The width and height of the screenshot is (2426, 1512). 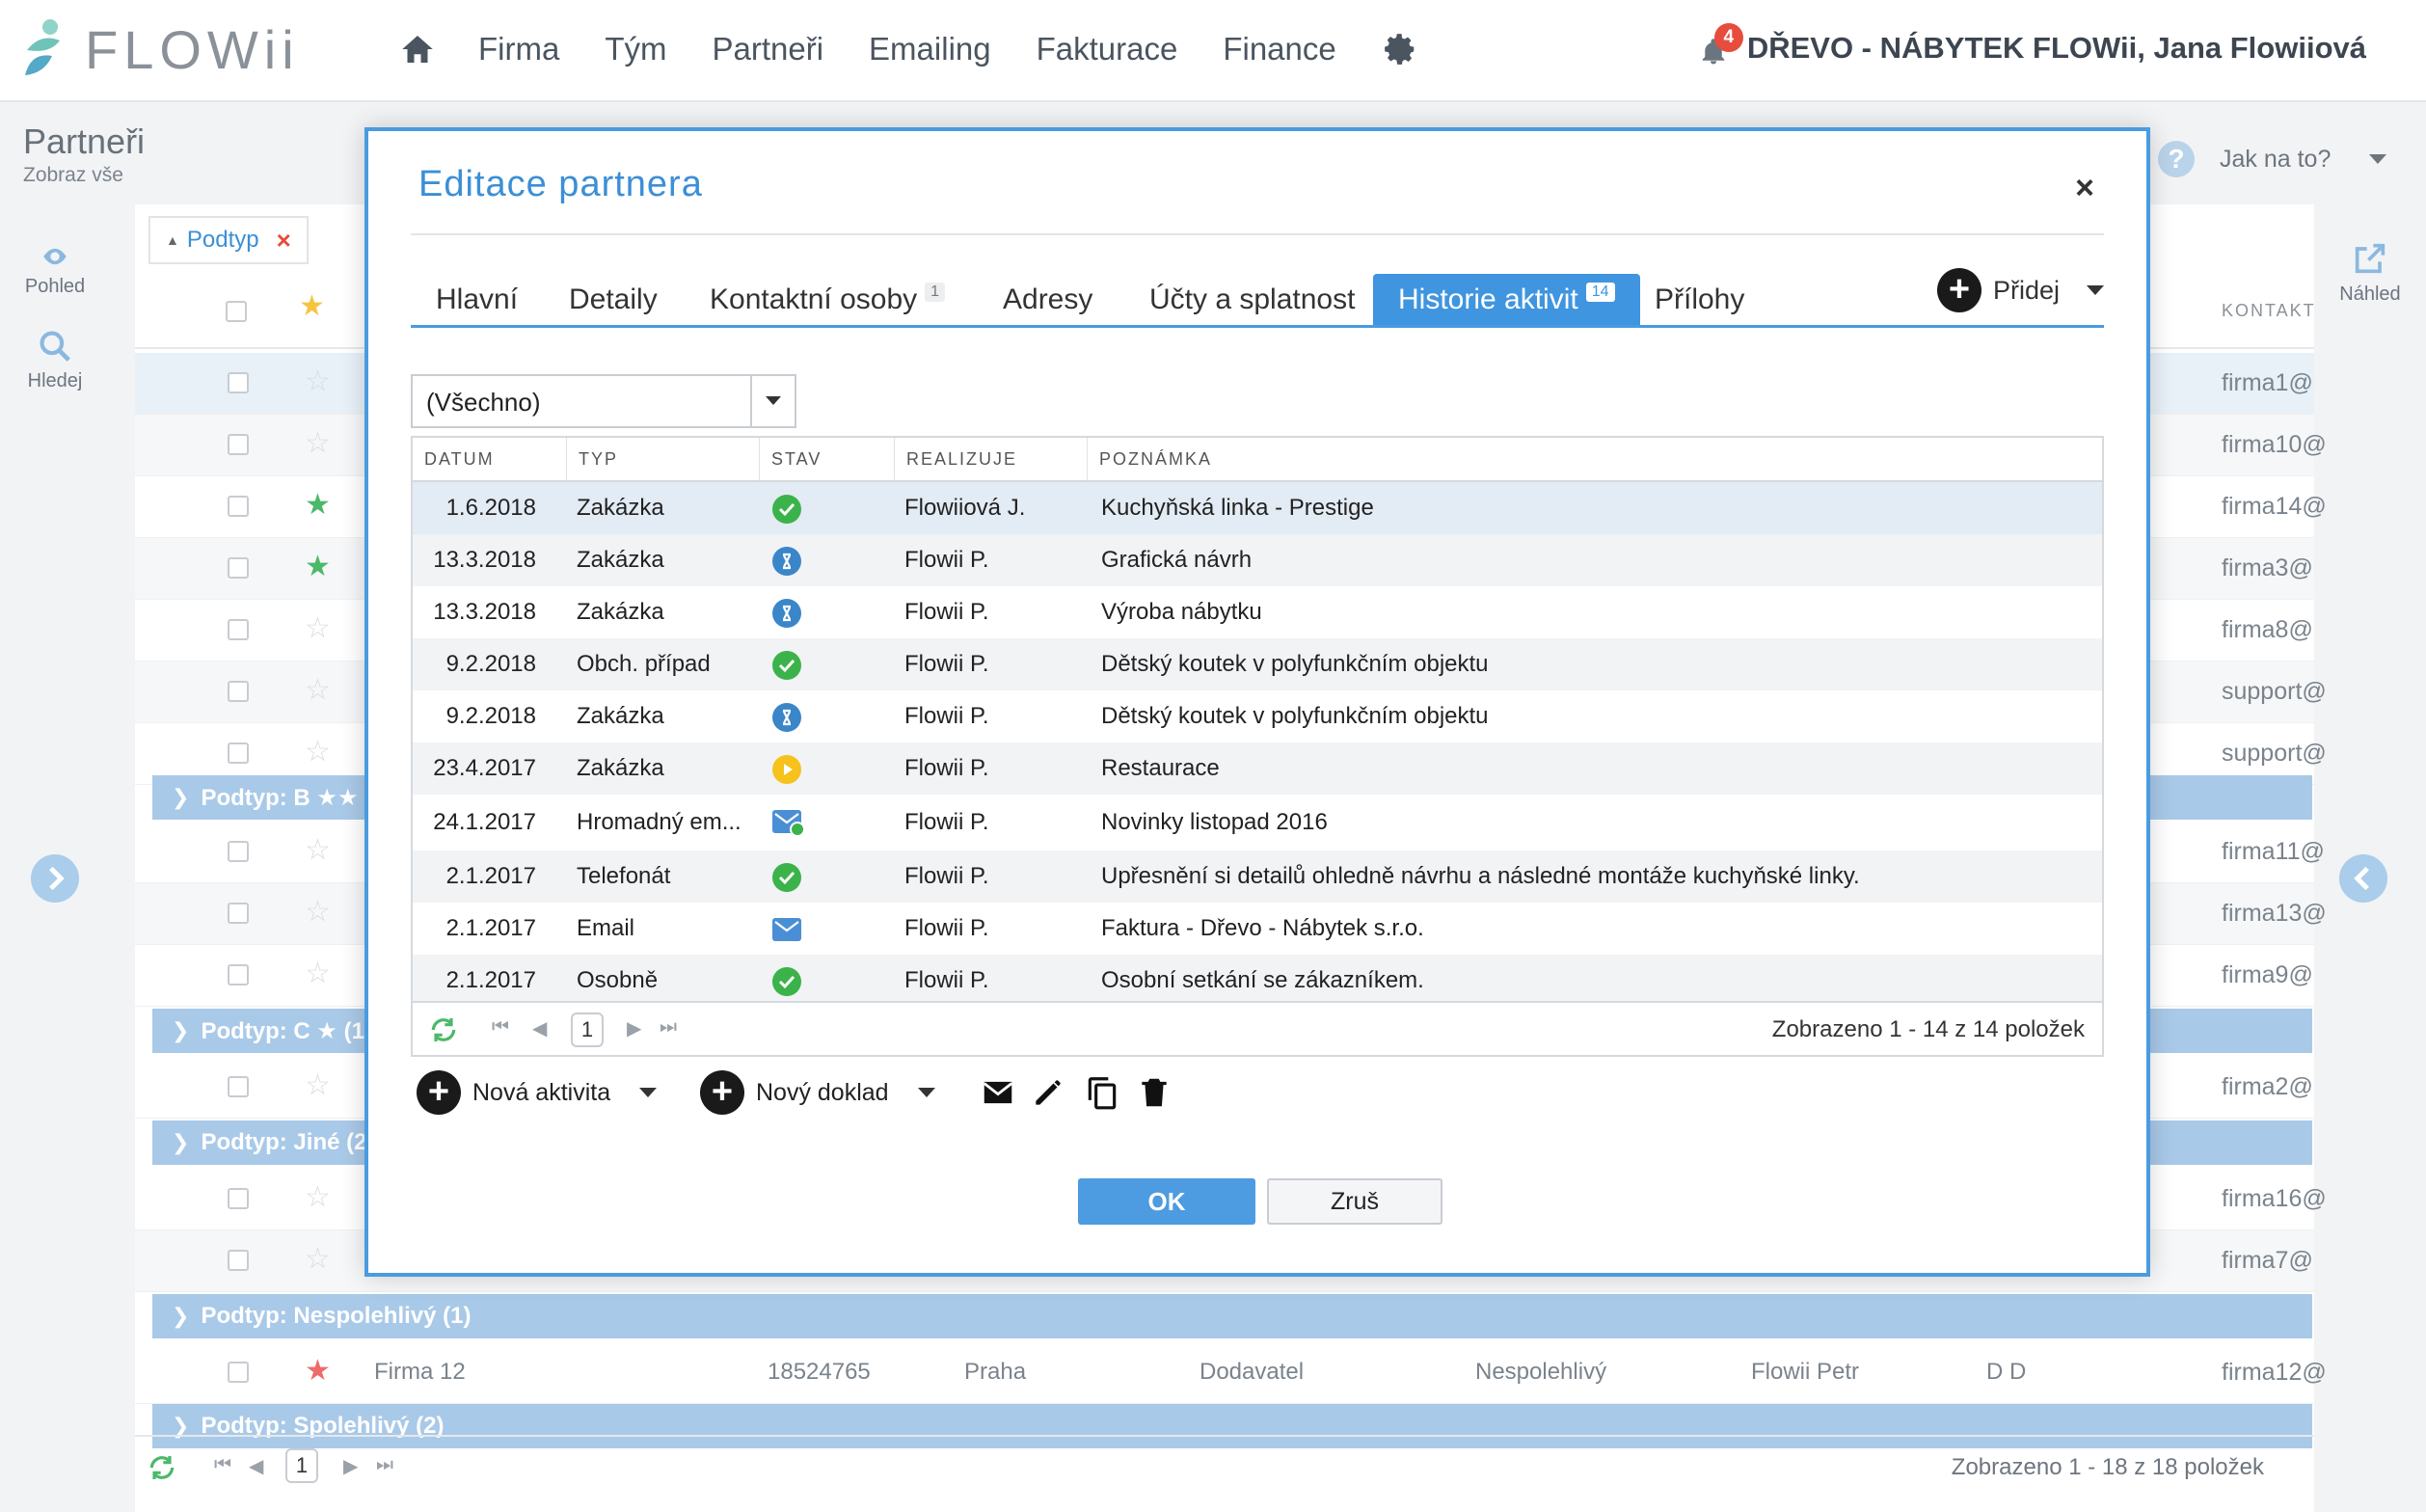 What do you see at coordinates (1721, 45) in the screenshot?
I see `notifications: 4` at bounding box center [1721, 45].